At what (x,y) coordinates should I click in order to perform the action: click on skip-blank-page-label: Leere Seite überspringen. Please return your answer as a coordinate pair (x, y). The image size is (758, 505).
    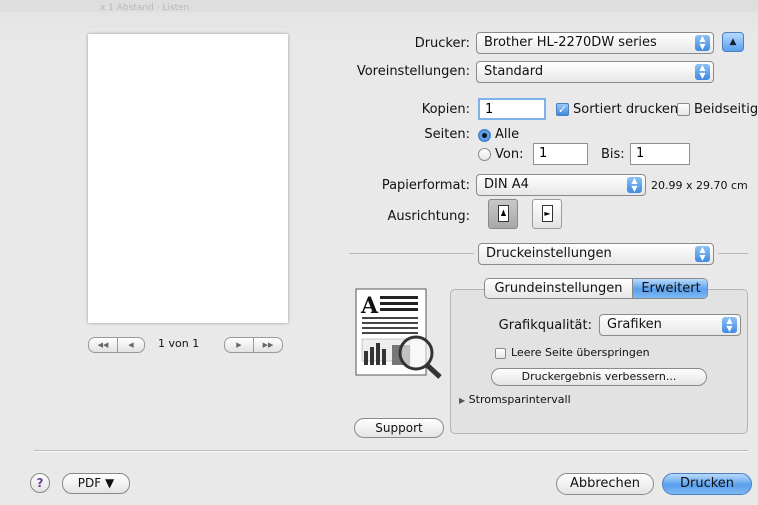
    Looking at the image, I should click on (580, 352).